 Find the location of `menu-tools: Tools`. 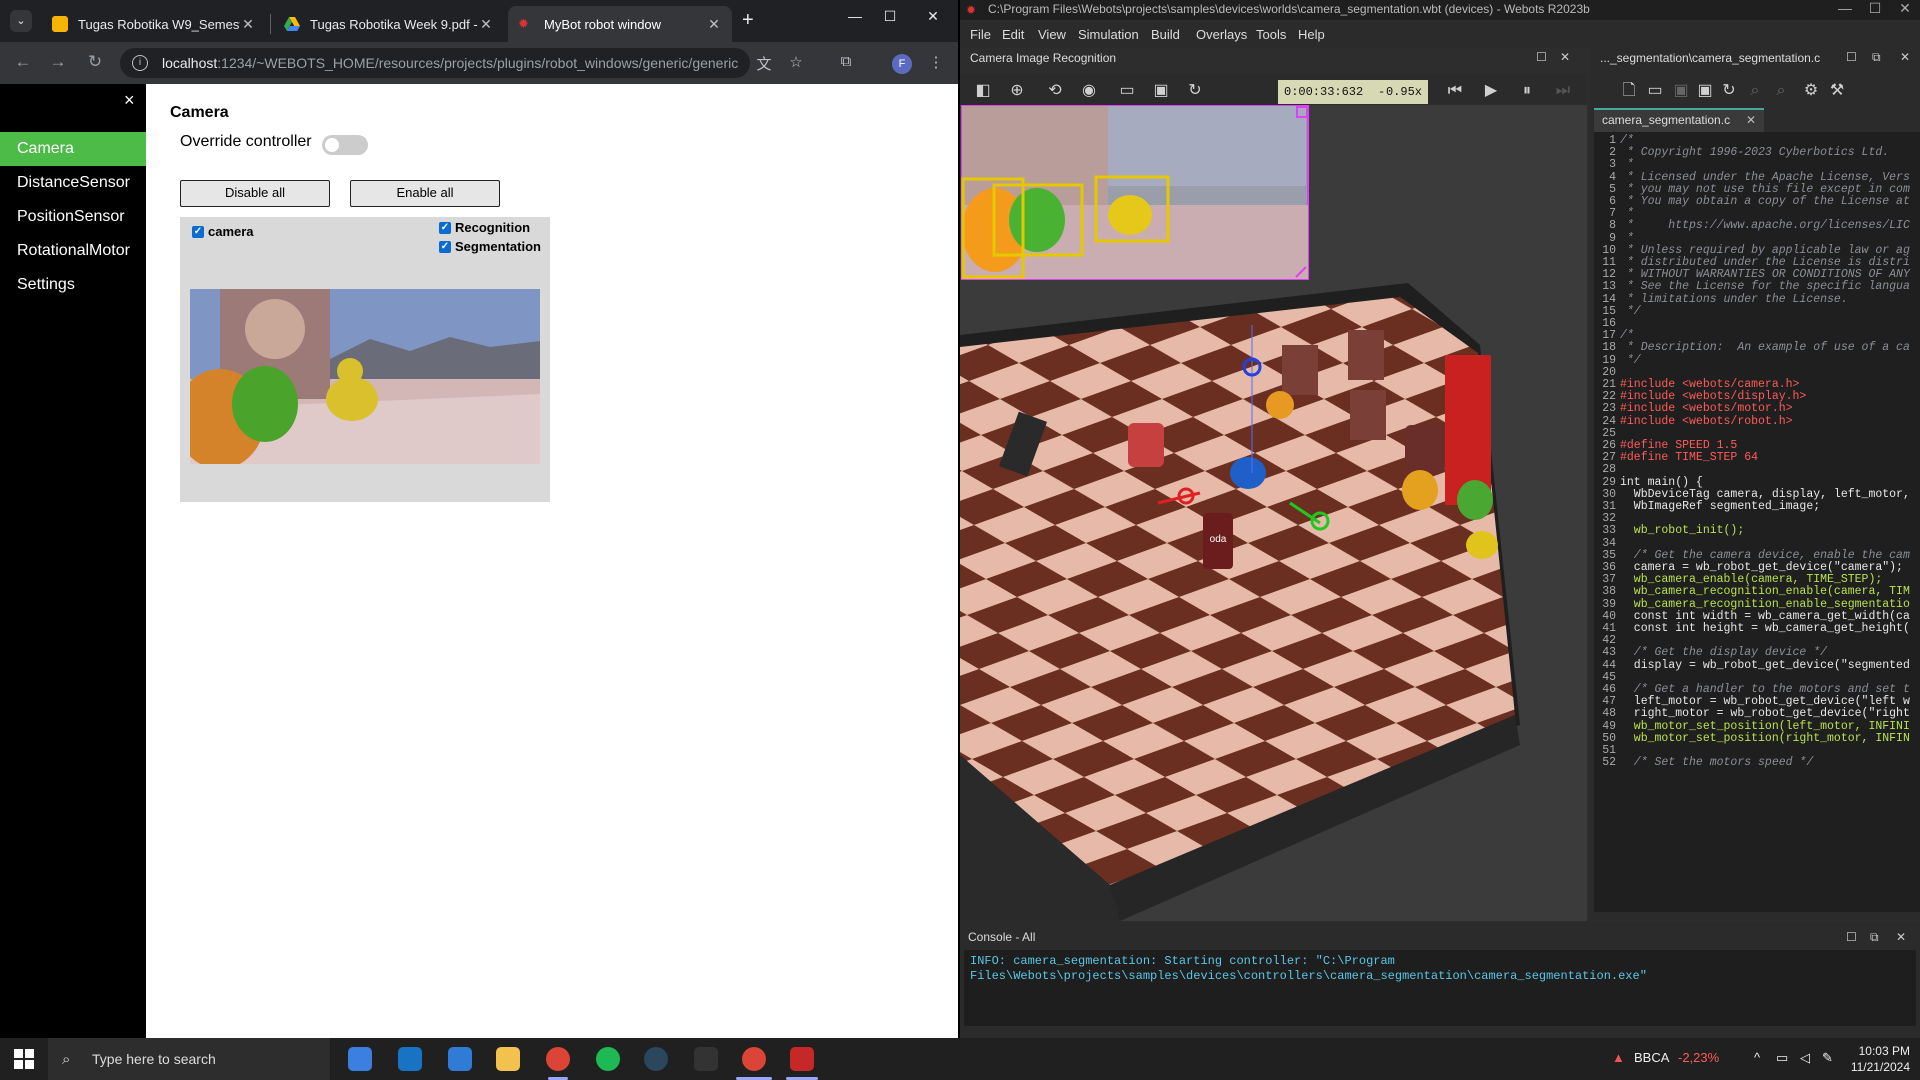

menu-tools: Tools is located at coordinates (1271, 34).